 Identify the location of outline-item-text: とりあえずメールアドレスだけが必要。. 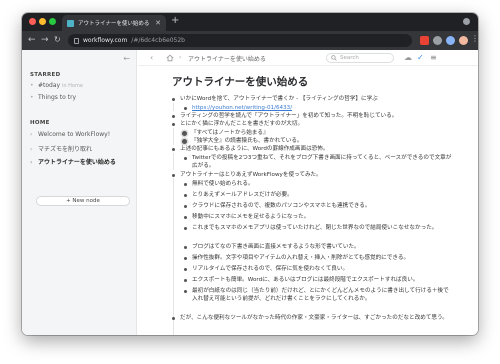
(242, 195).